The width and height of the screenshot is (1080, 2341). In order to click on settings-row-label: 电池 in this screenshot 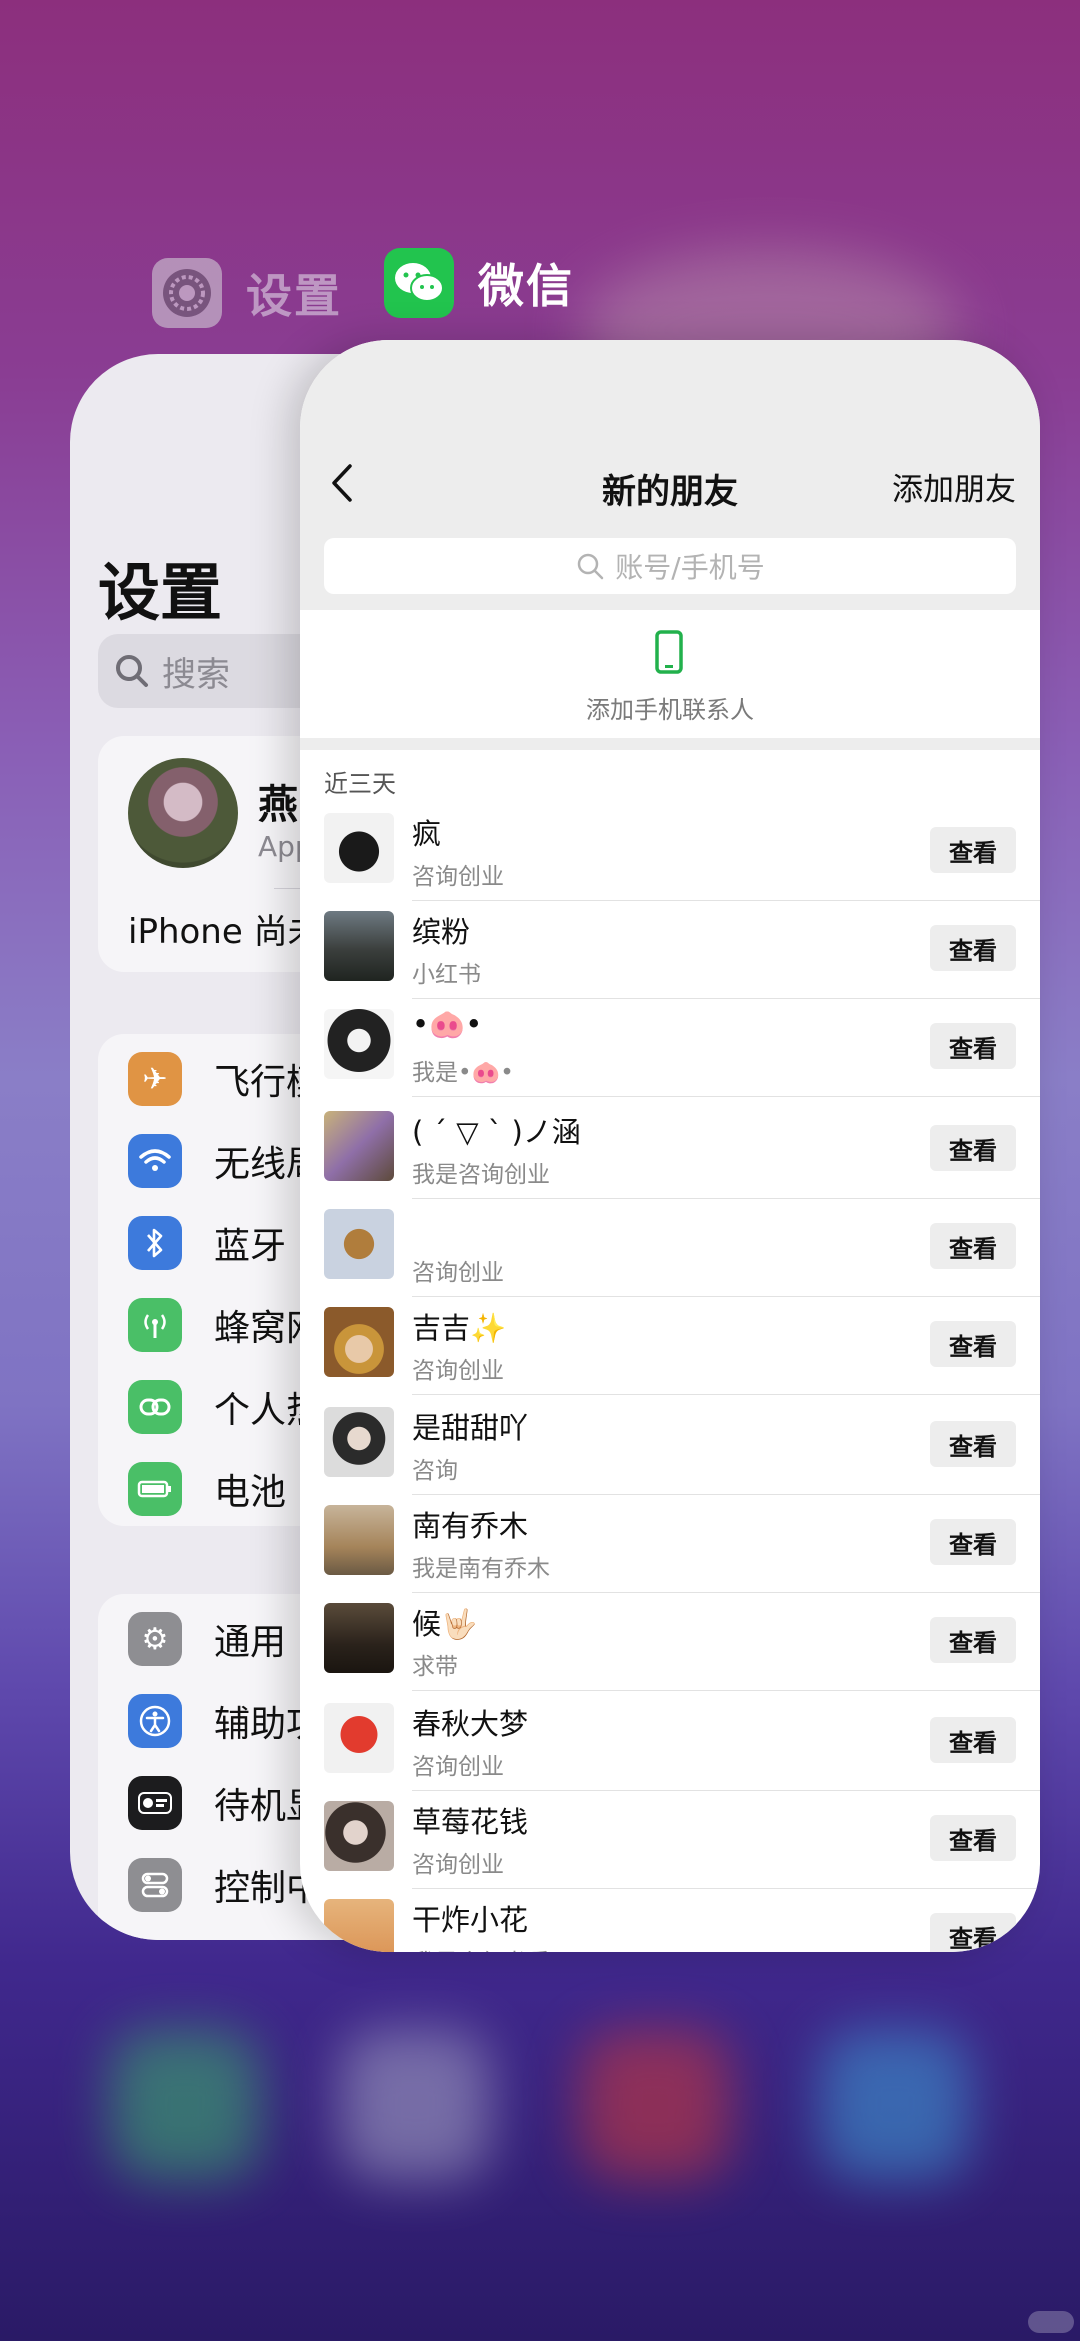, I will do `click(250, 1492)`.